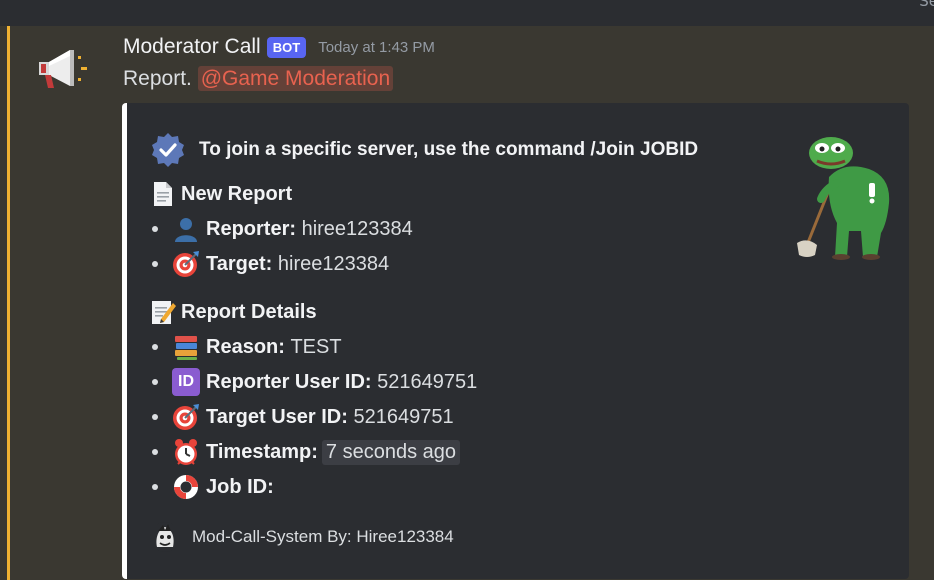 The height and width of the screenshot is (580, 934). I want to click on report-details-heading-text: Report Details, so click(249, 311).